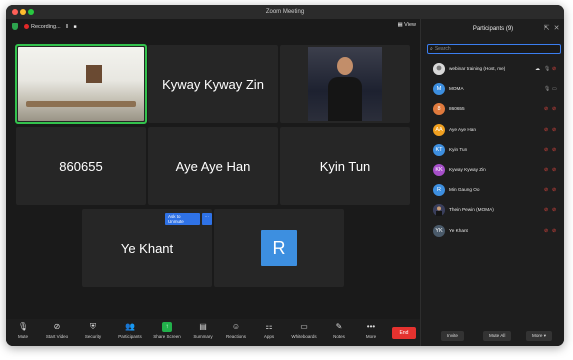  What do you see at coordinates (67, 27) in the screenshot?
I see `pause-recording-button: II` at bounding box center [67, 27].